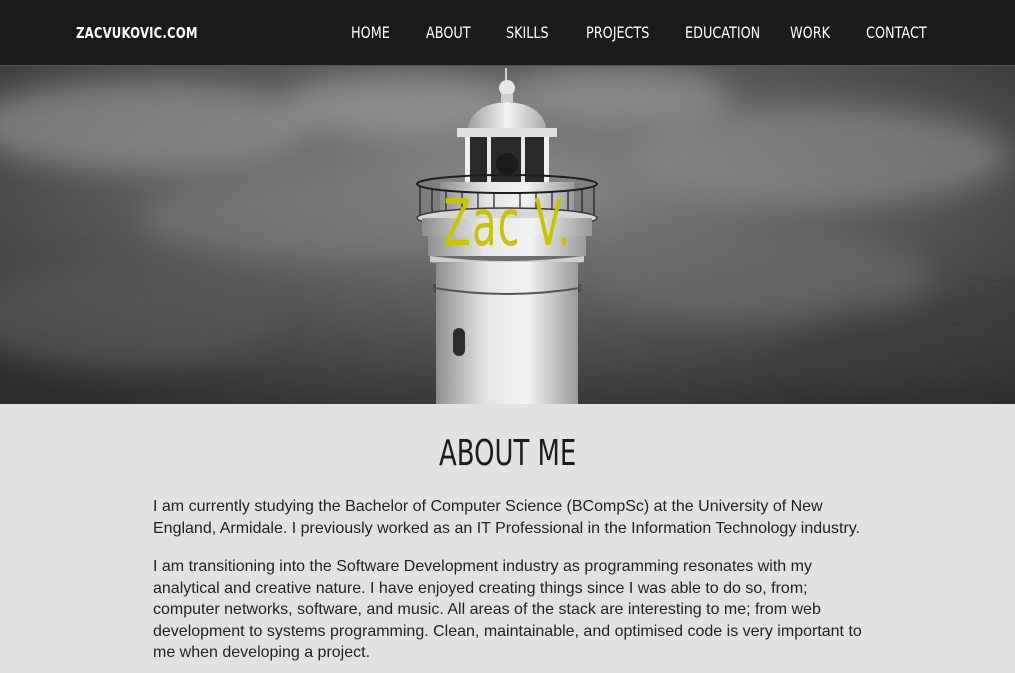 Image resolution: width=1015 pixels, height=673 pixels. What do you see at coordinates (810, 33) in the screenshot?
I see `nav-link-work: WORK` at bounding box center [810, 33].